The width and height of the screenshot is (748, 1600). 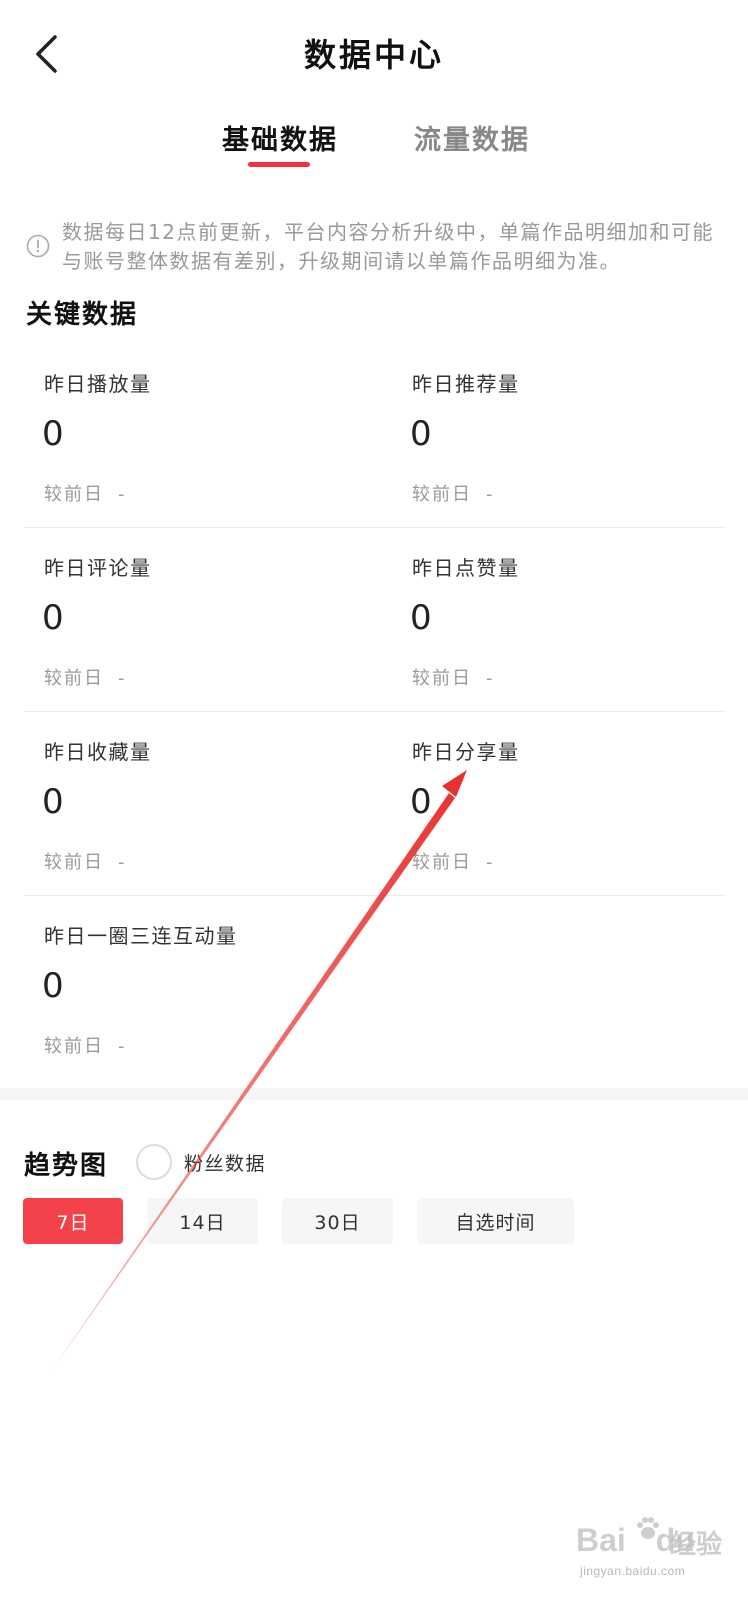 What do you see at coordinates (98, 568) in the screenshot?
I see `metric-label: 昨日评论量` at bounding box center [98, 568].